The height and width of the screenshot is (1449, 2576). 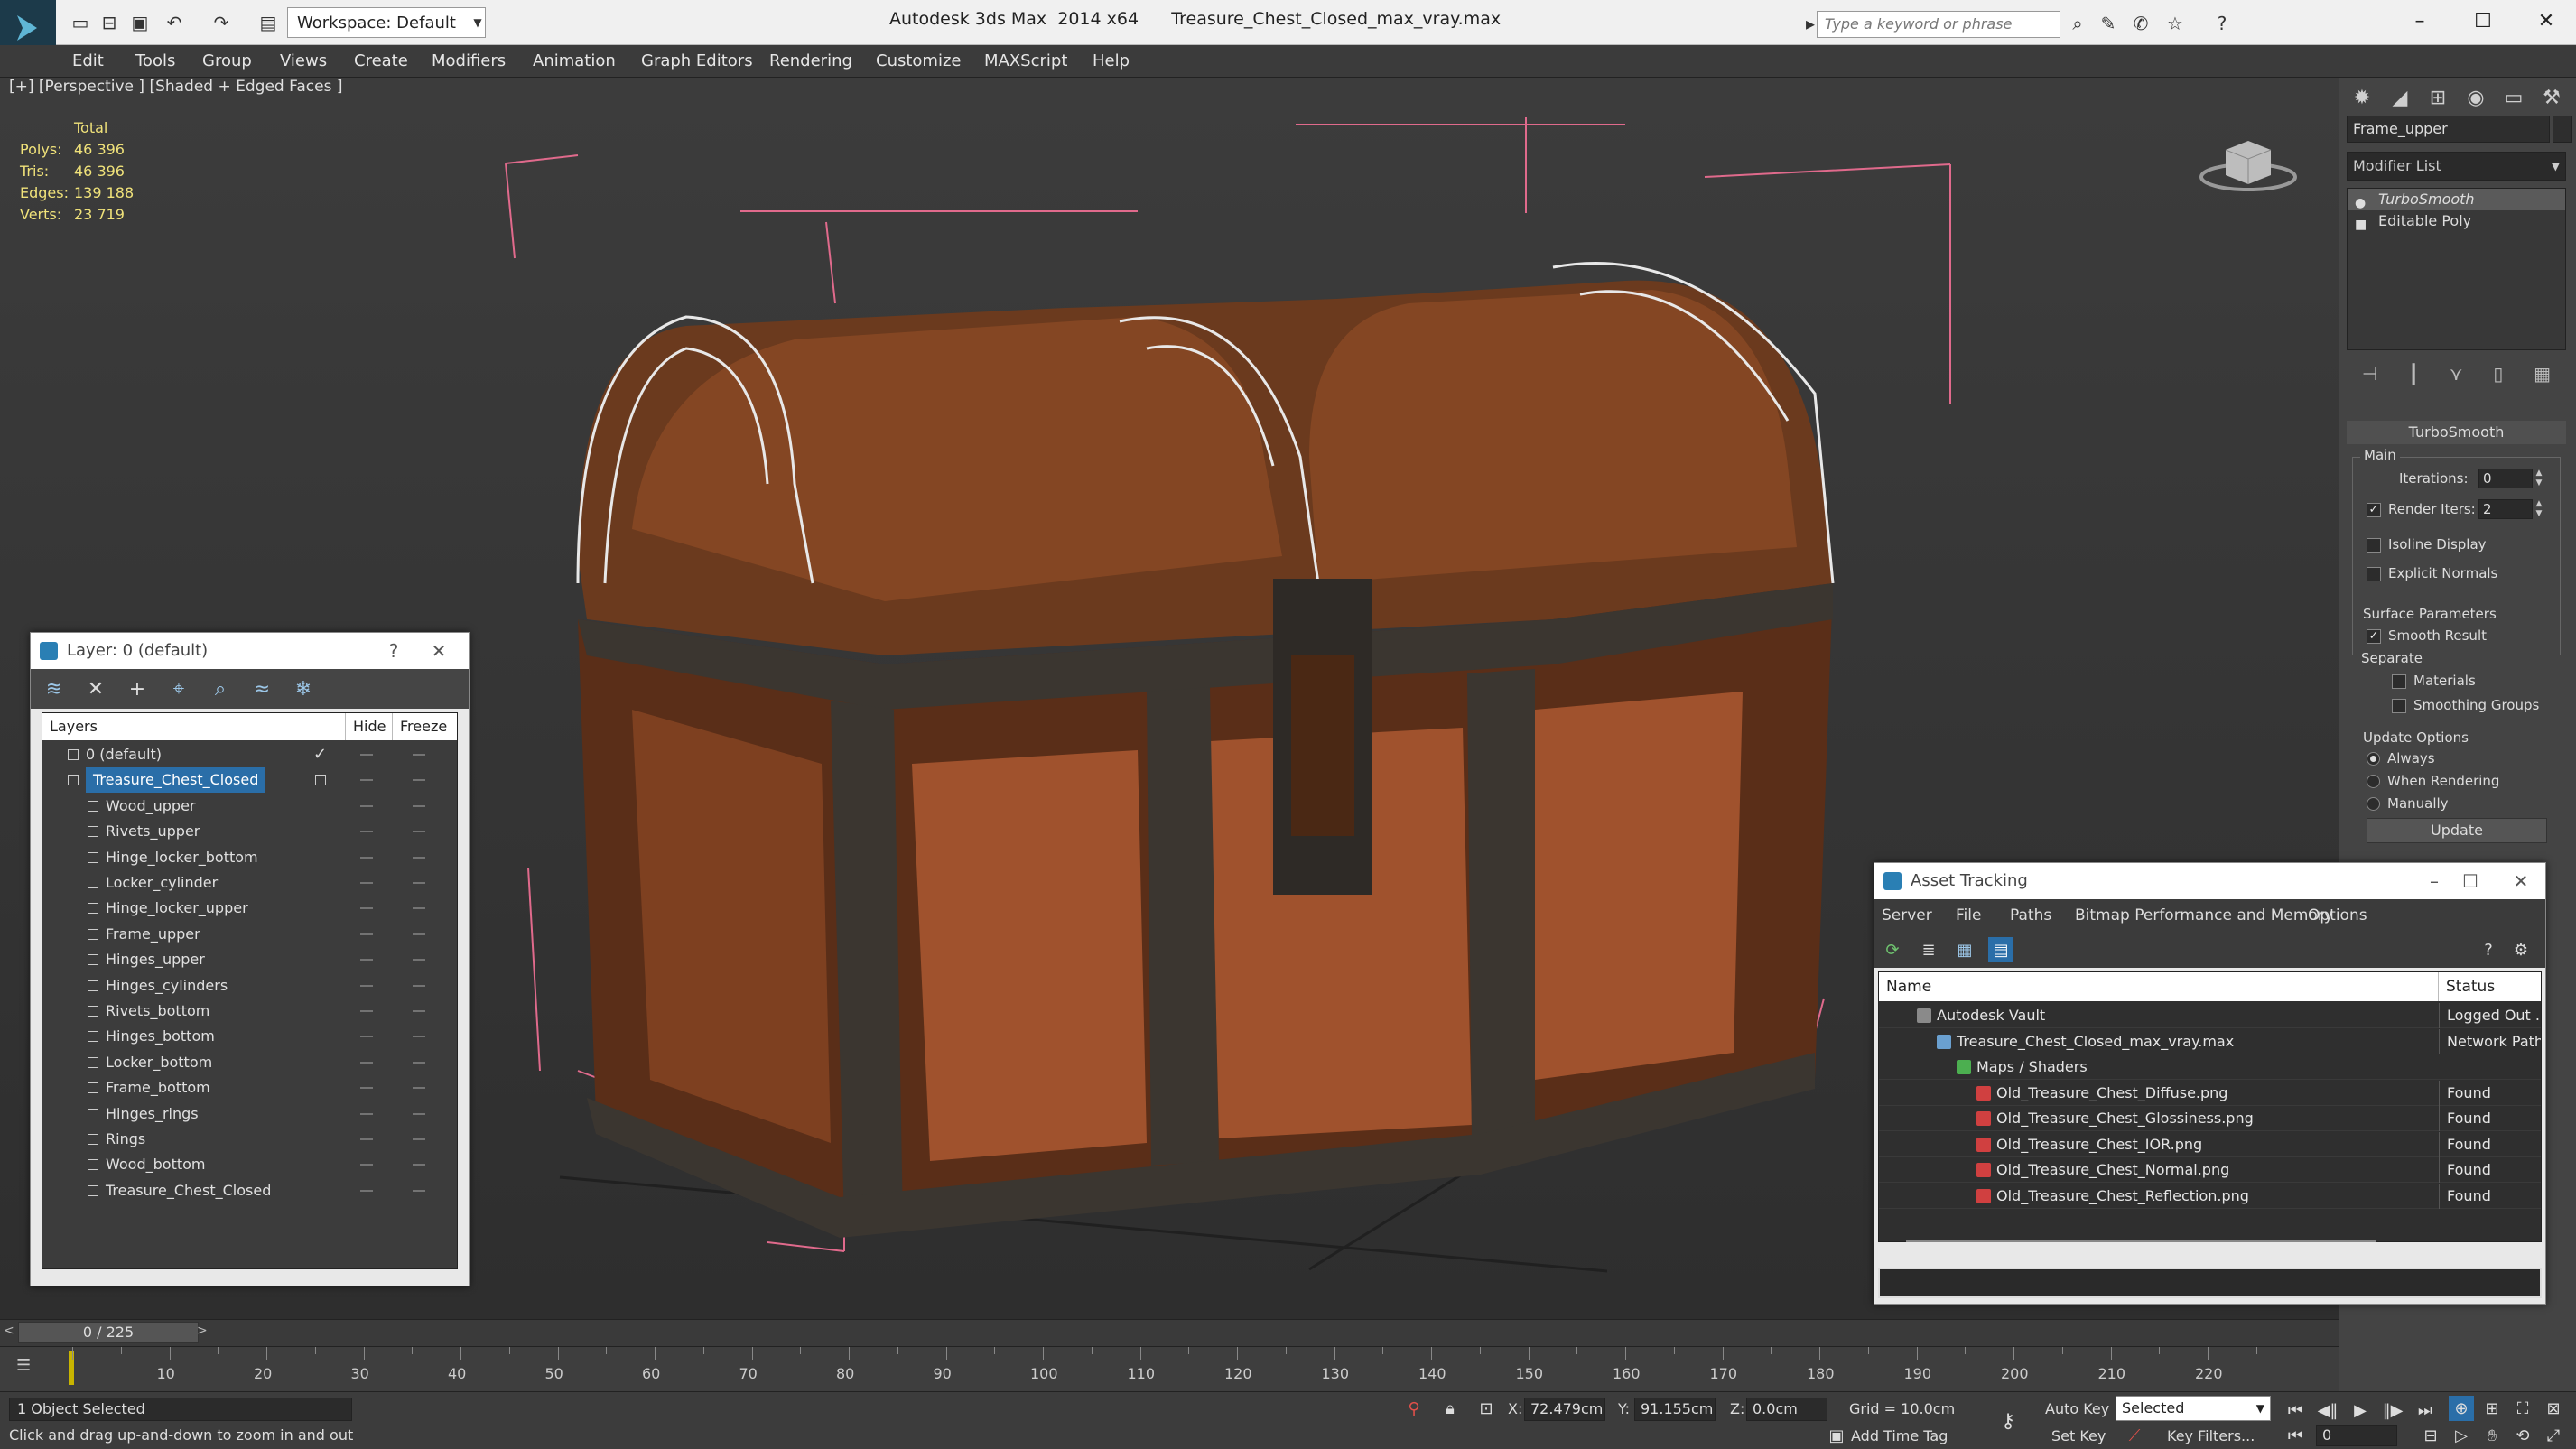 I want to click on utilities-tab-icon: ⚒, so click(x=2552, y=97).